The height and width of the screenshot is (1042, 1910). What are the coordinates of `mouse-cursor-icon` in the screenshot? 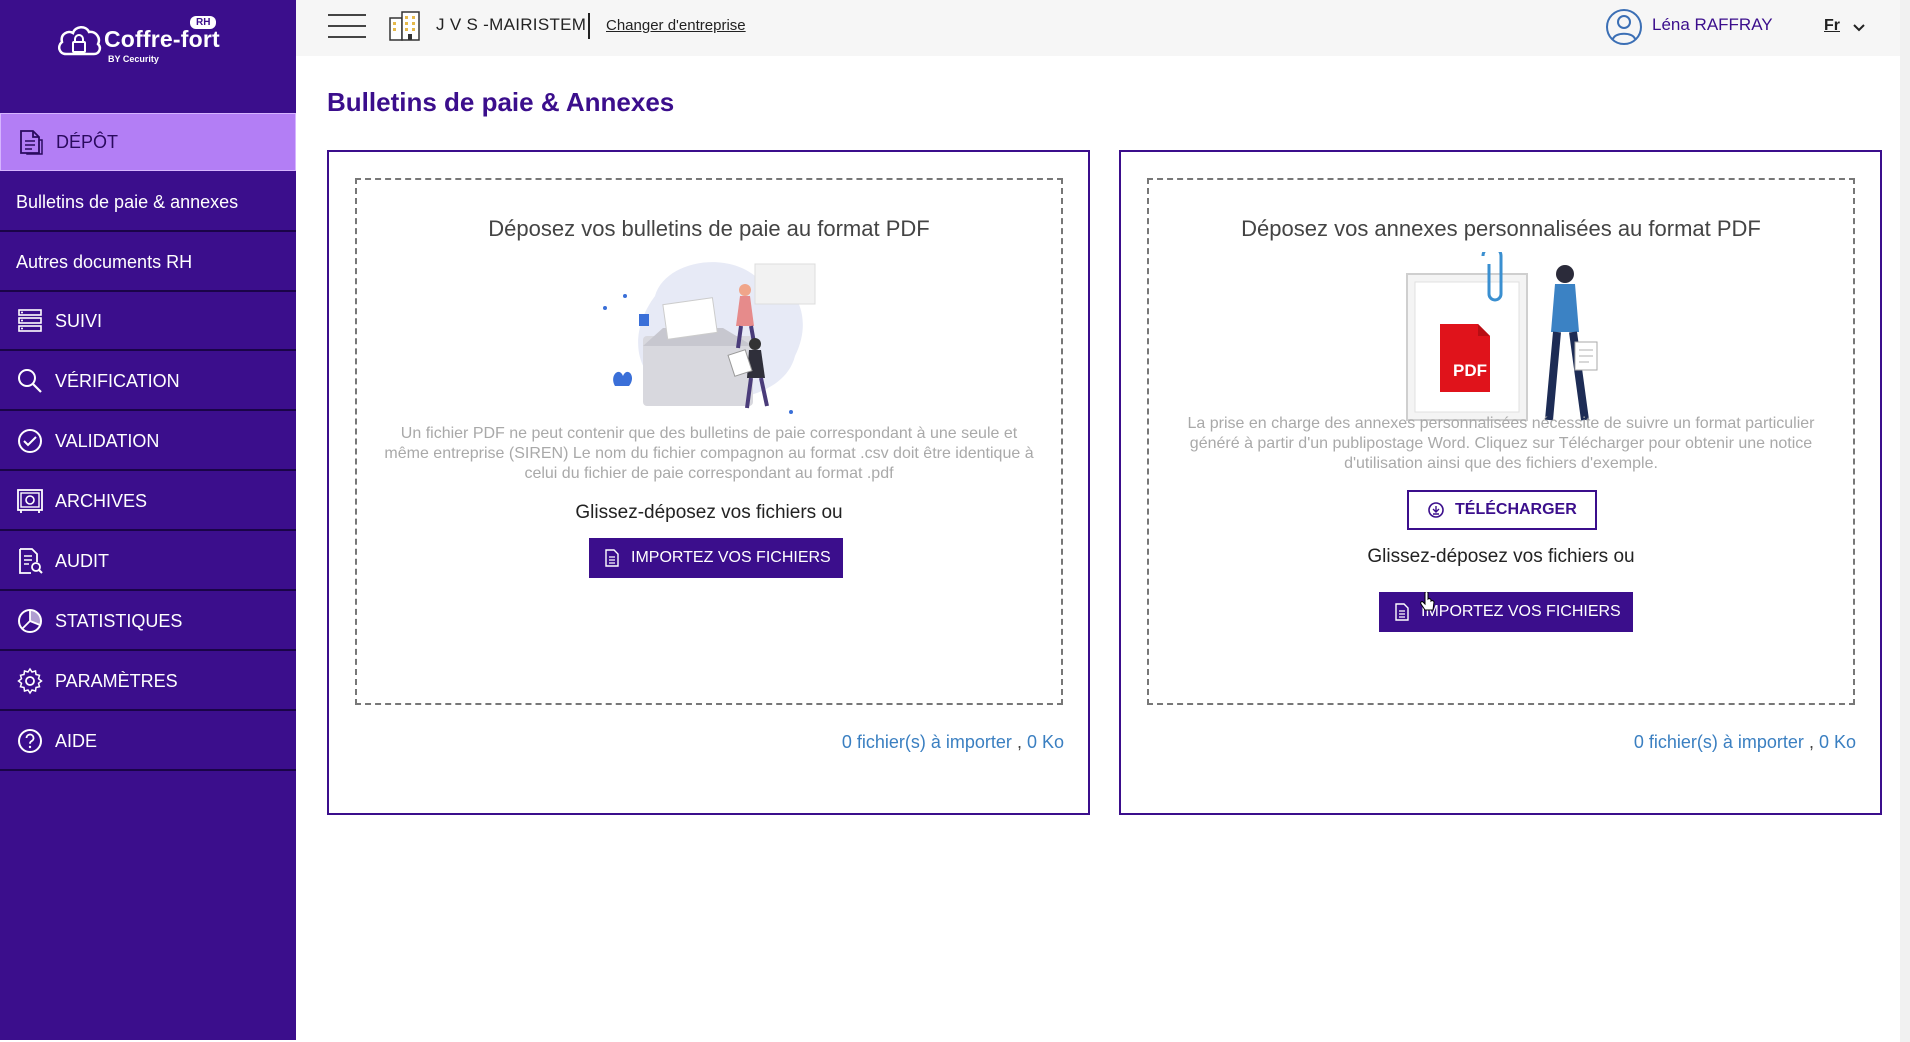 It's located at (1428, 604).